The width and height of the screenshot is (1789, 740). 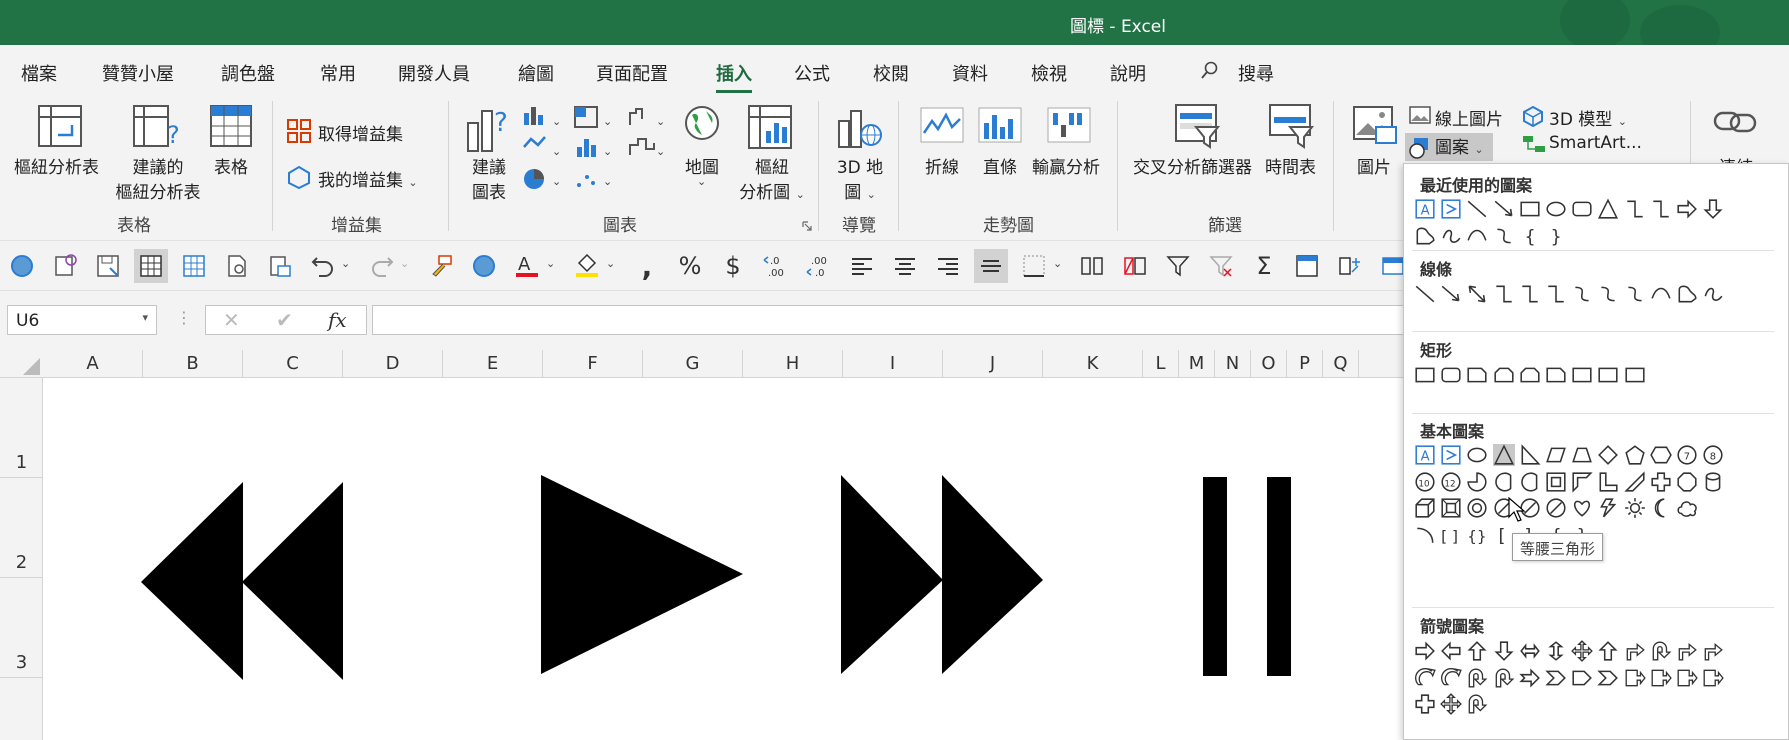 I want to click on table-grid-button, so click(x=194, y=266).